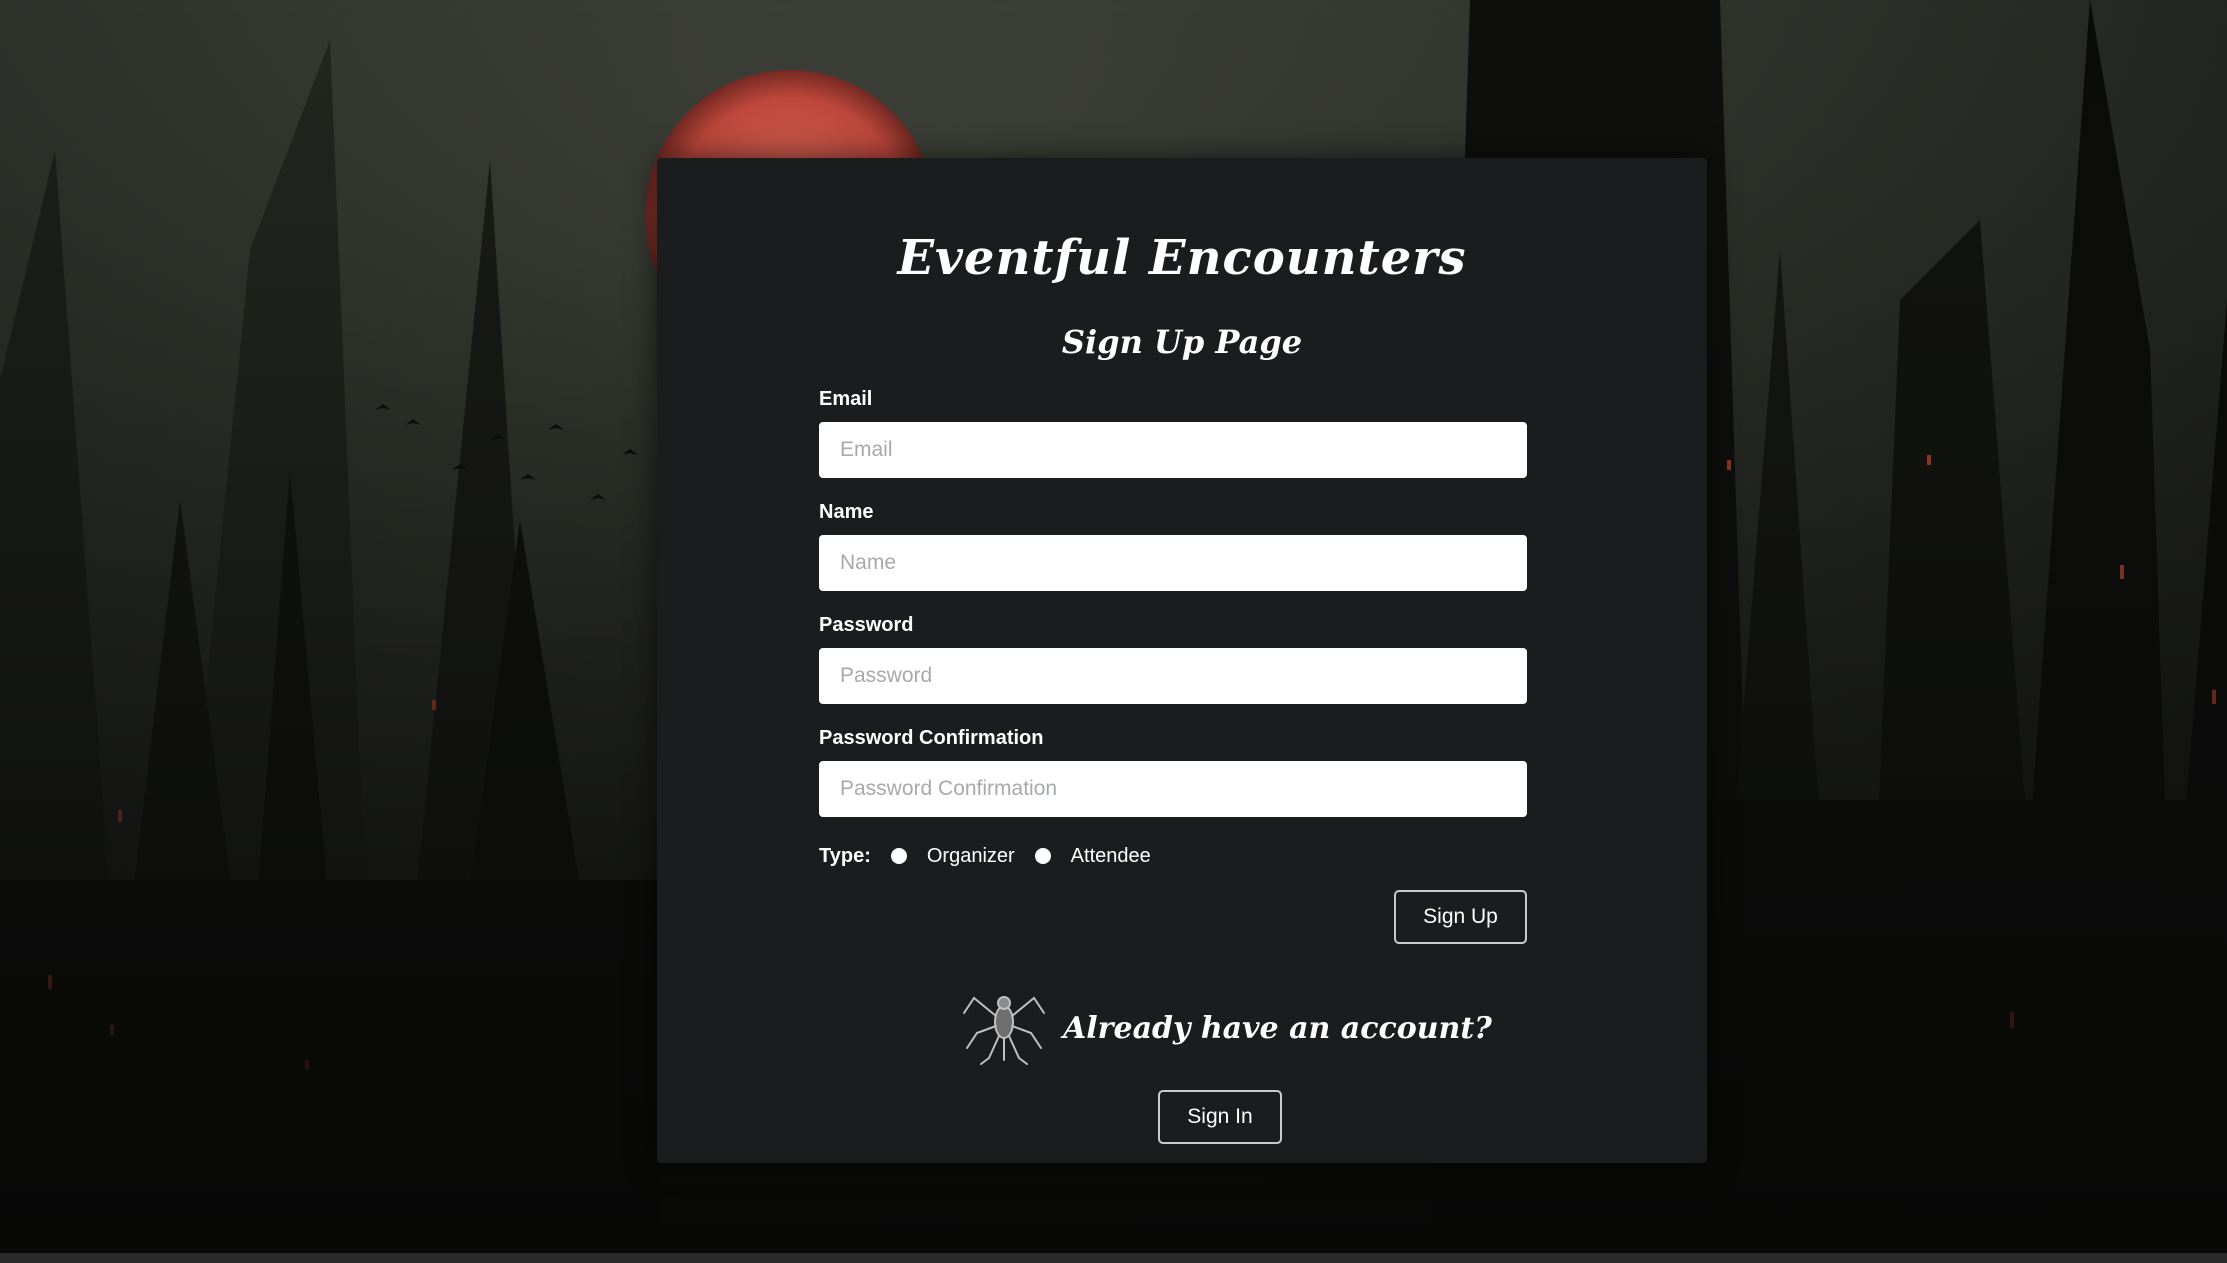 The width and height of the screenshot is (2227, 1263). Describe the element at coordinates (1182, 258) in the screenshot. I see `app-title: Eventful Encounters` at that location.